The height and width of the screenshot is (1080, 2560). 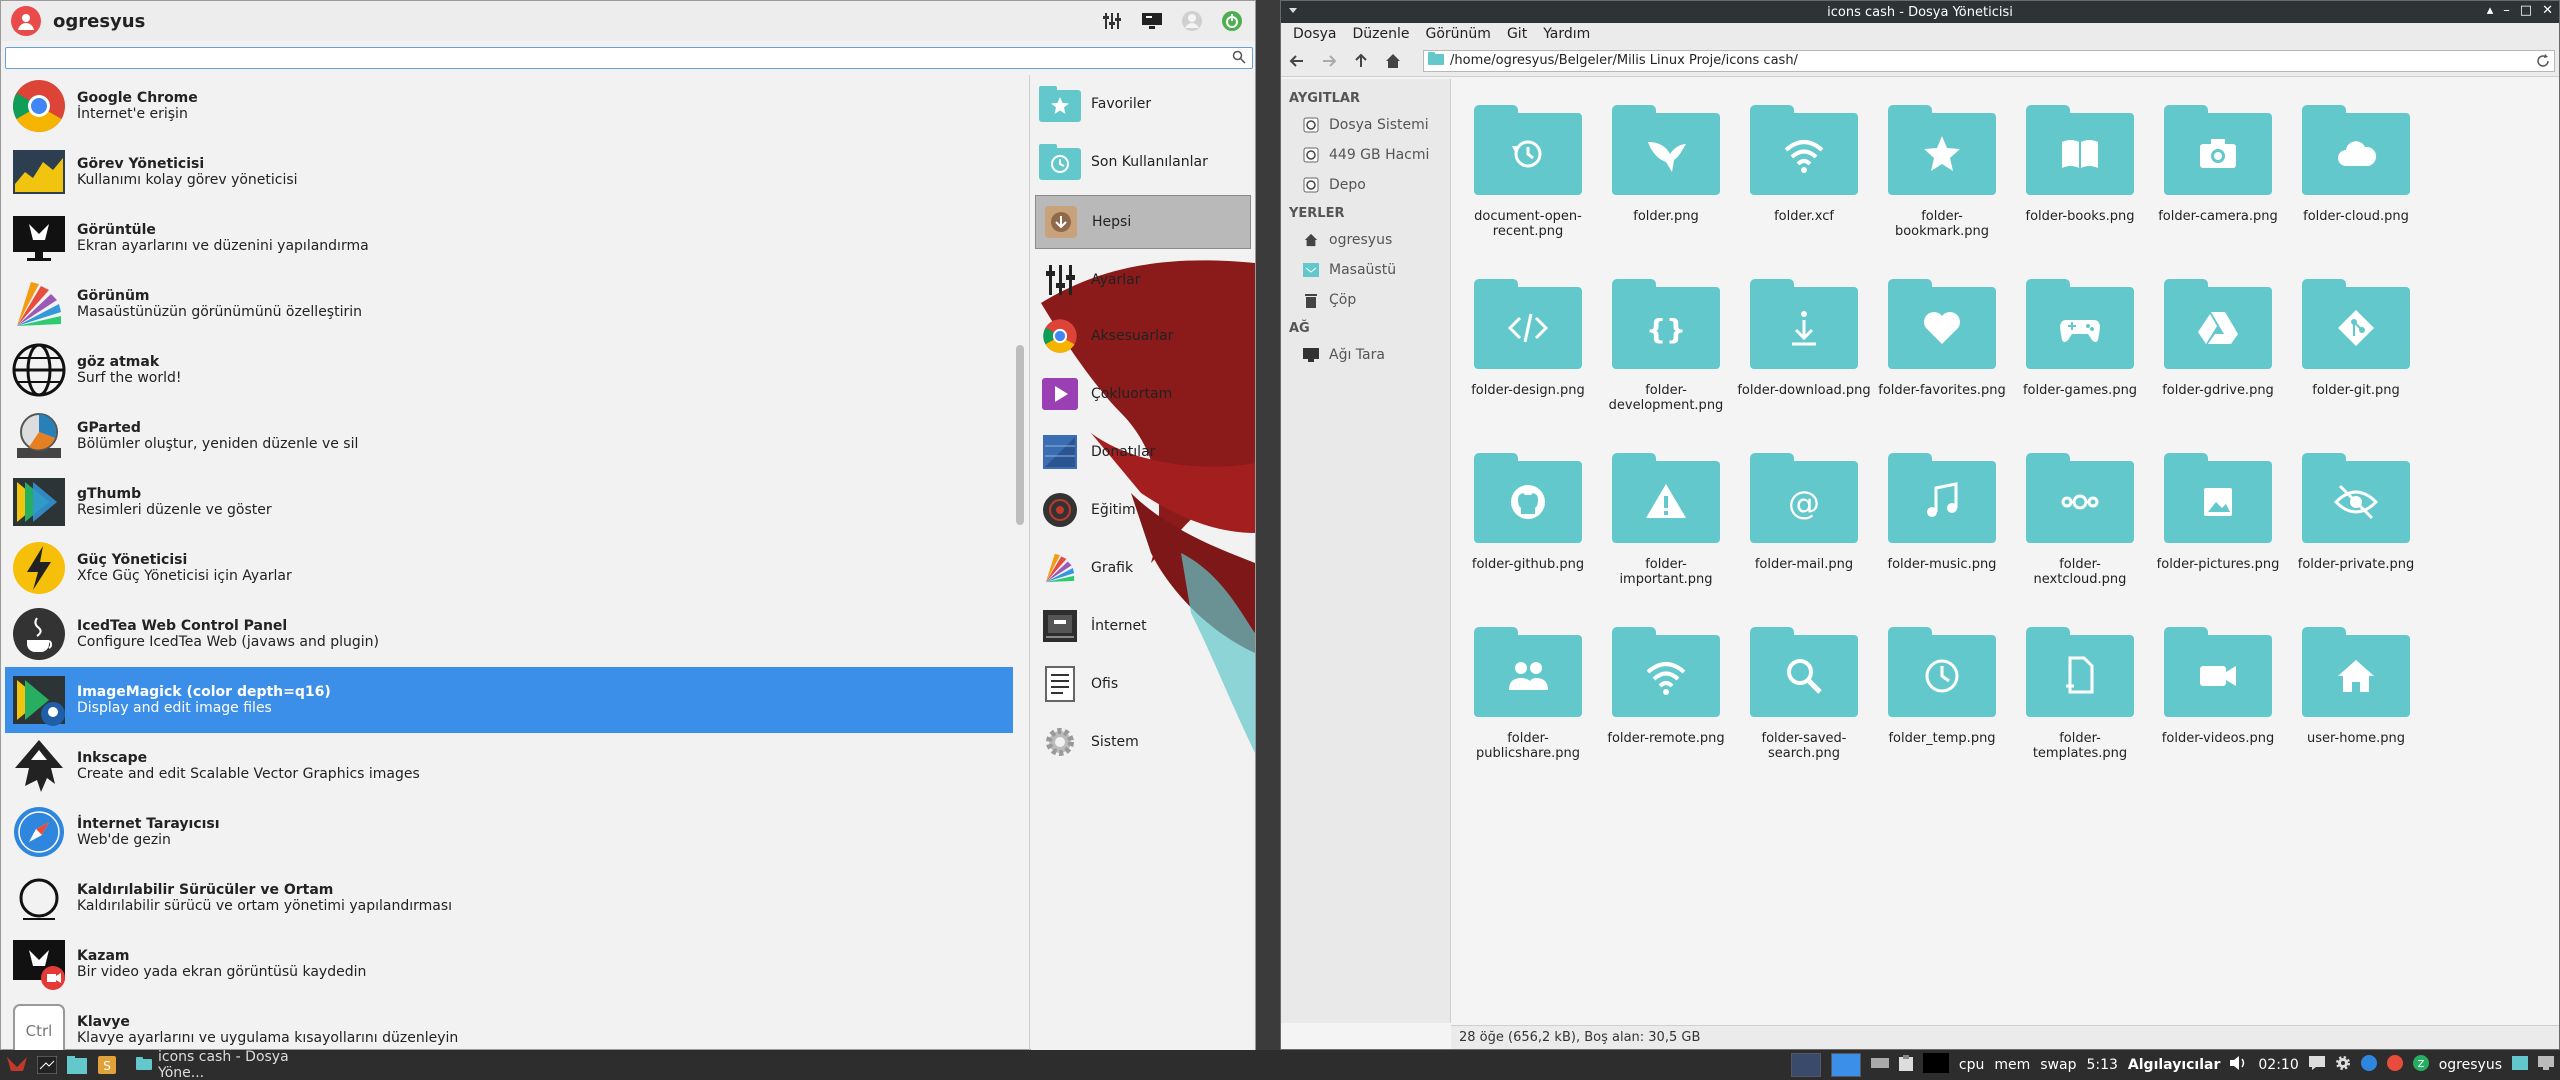 What do you see at coordinates (17, 1065) in the screenshot?
I see `app-menu-eagle-icon` at bounding box center [17, 1065].